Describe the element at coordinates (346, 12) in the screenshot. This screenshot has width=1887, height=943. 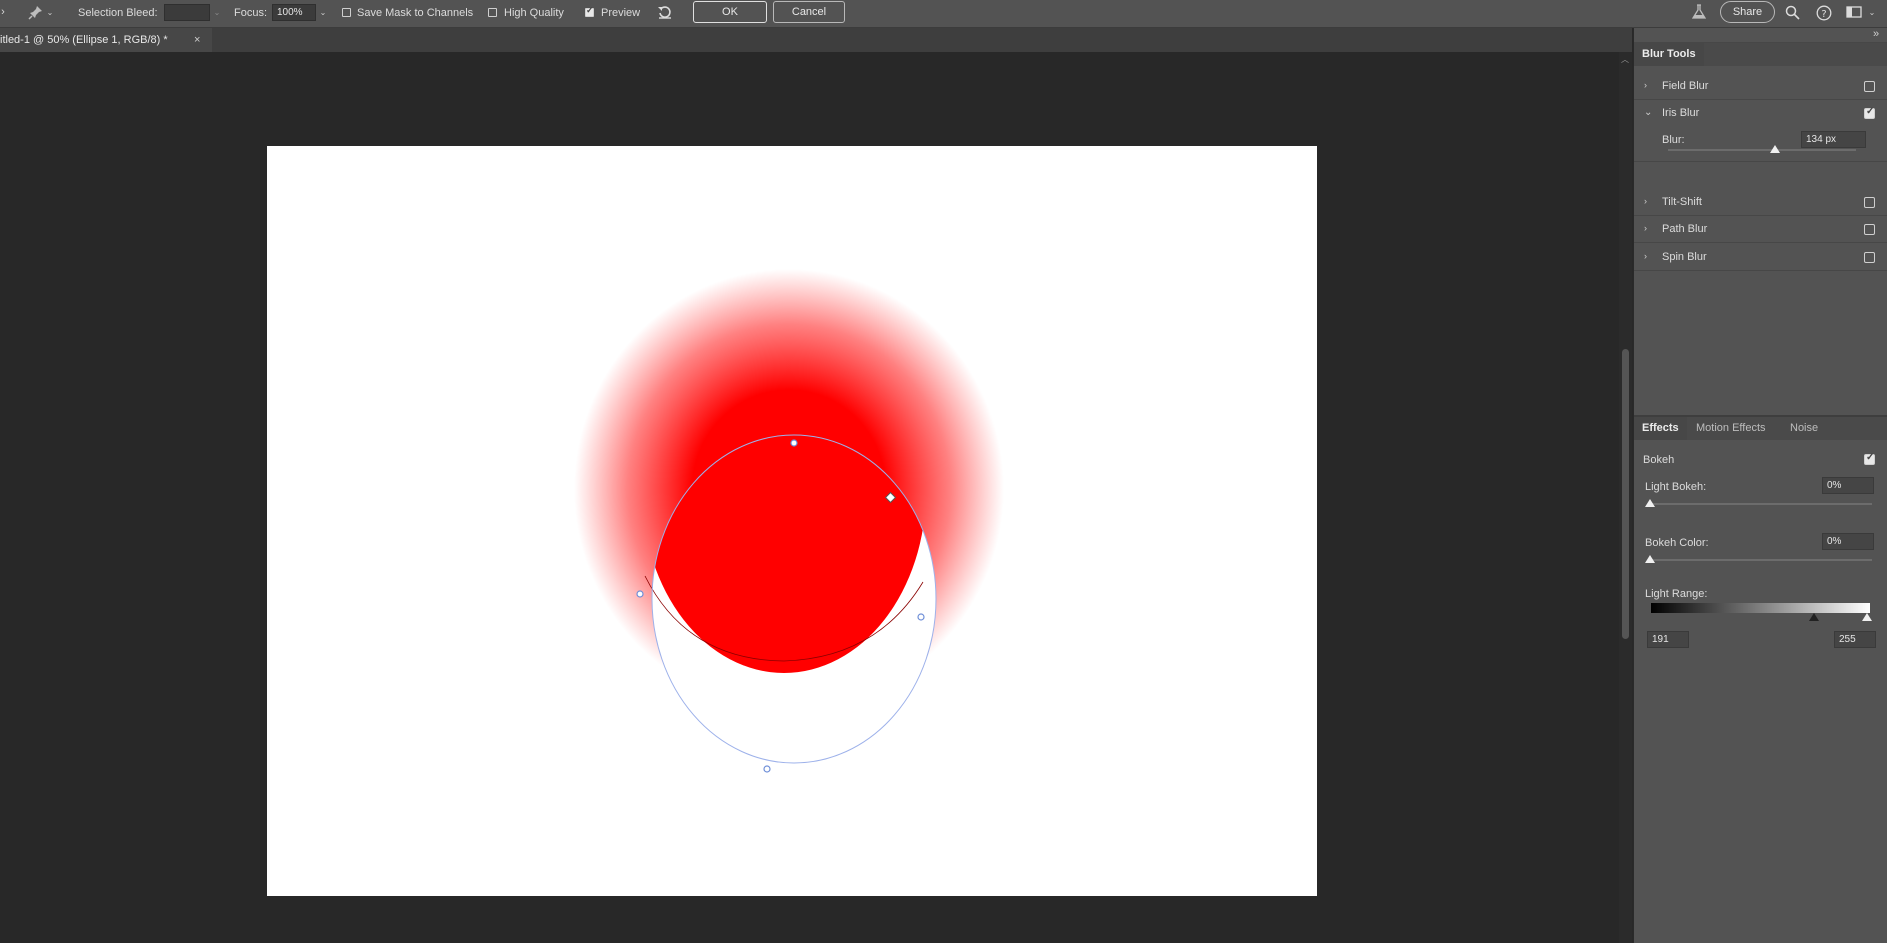
I see `save-mask-checkbox` at that location.